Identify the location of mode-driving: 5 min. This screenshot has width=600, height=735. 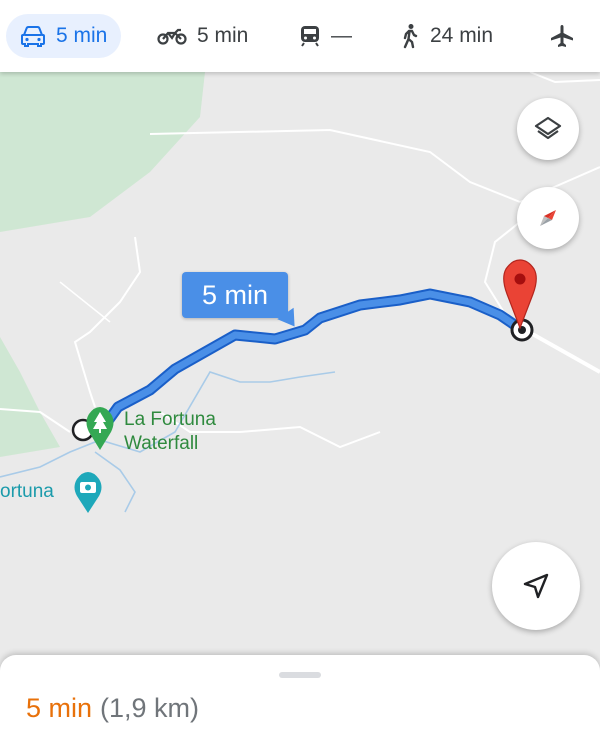
(64, 36).